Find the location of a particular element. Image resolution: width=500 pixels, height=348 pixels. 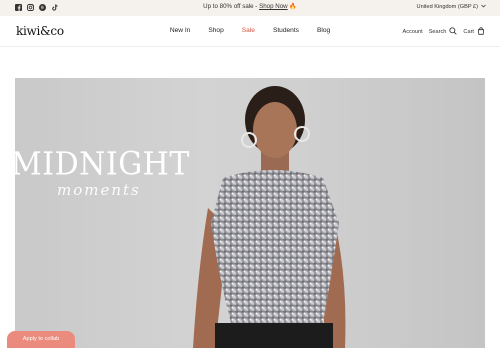

nav-new-in: New In is located at coordinates (180, 30).